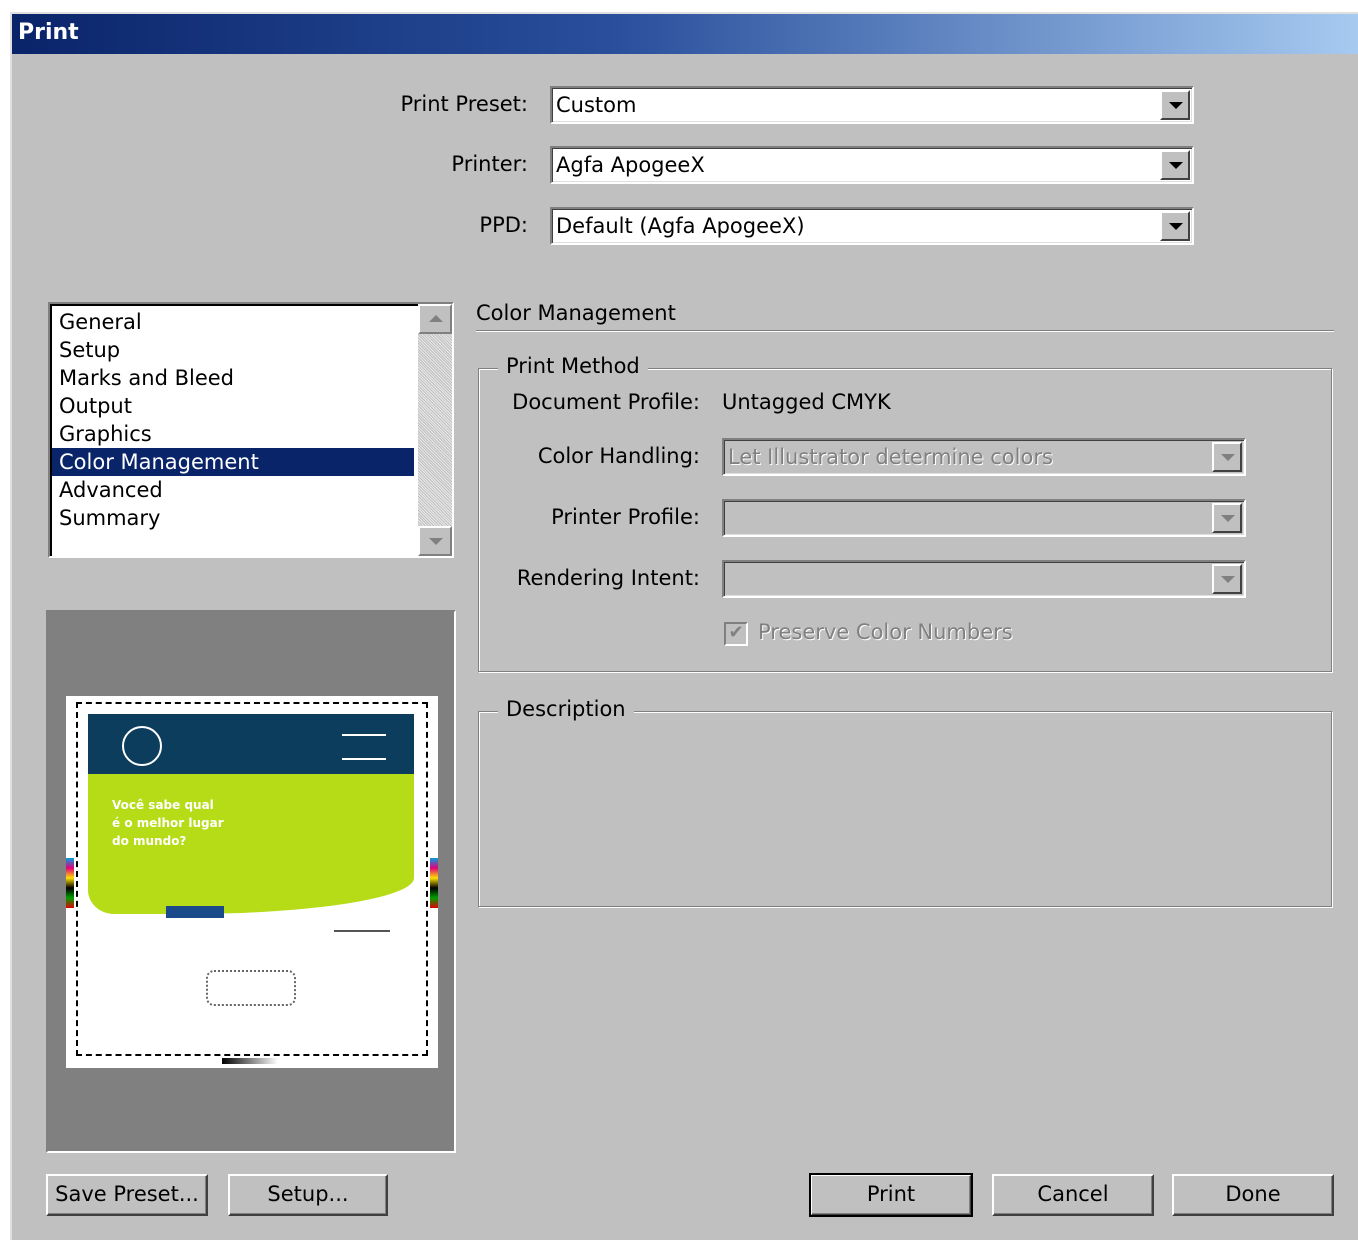  Describe the element at coordinates (464, 104) in the screenshot. I see `print-preset-label: Print Preset:` at that location.